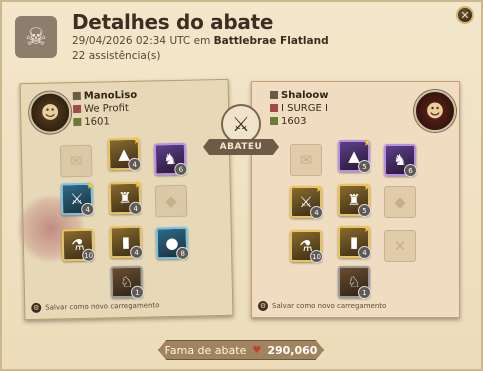  I want to click on assist-count: 22 assistência(s), so click(116, 56).